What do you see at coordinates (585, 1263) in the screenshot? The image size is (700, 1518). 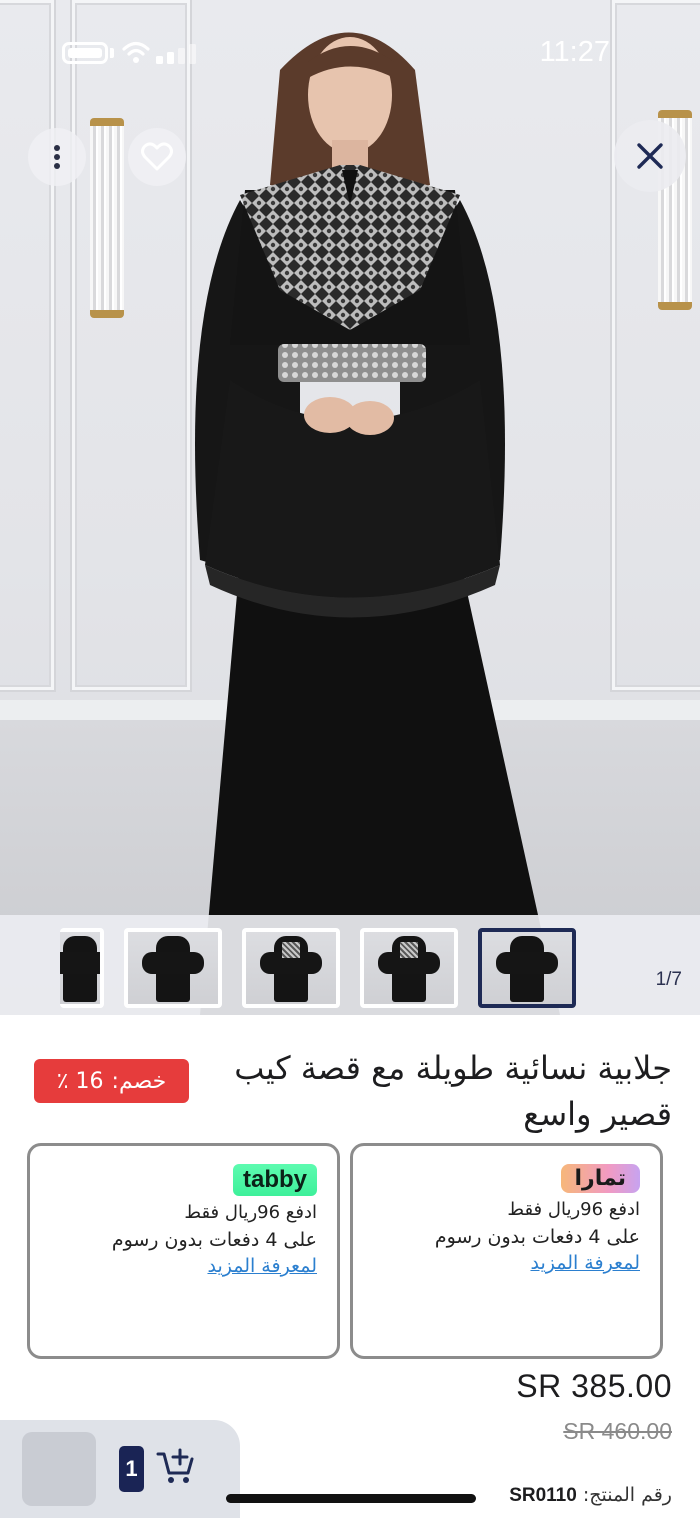 I see `tamara-learn-more-link: لمعرفة المزيد` at bounding box center [585, 1263].